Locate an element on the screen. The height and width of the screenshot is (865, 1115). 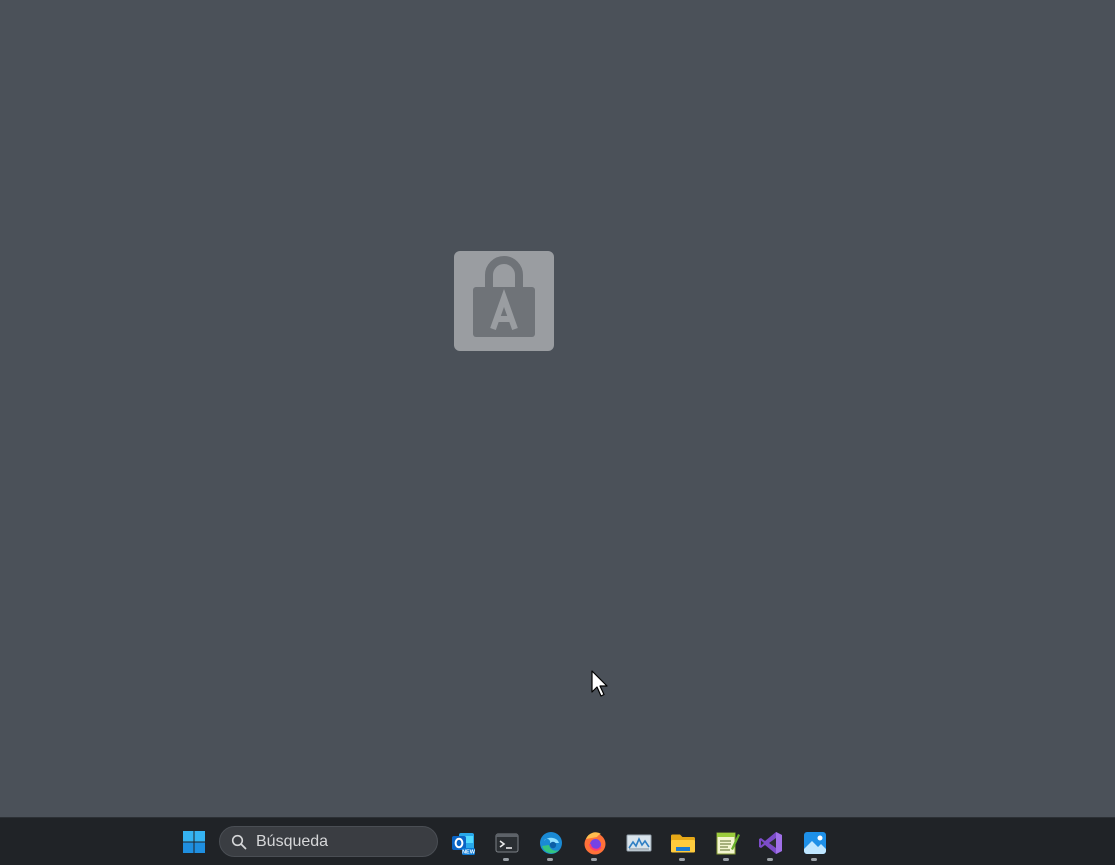
taskbar: Búsqueda NEW is located at coordinates (557, 841).